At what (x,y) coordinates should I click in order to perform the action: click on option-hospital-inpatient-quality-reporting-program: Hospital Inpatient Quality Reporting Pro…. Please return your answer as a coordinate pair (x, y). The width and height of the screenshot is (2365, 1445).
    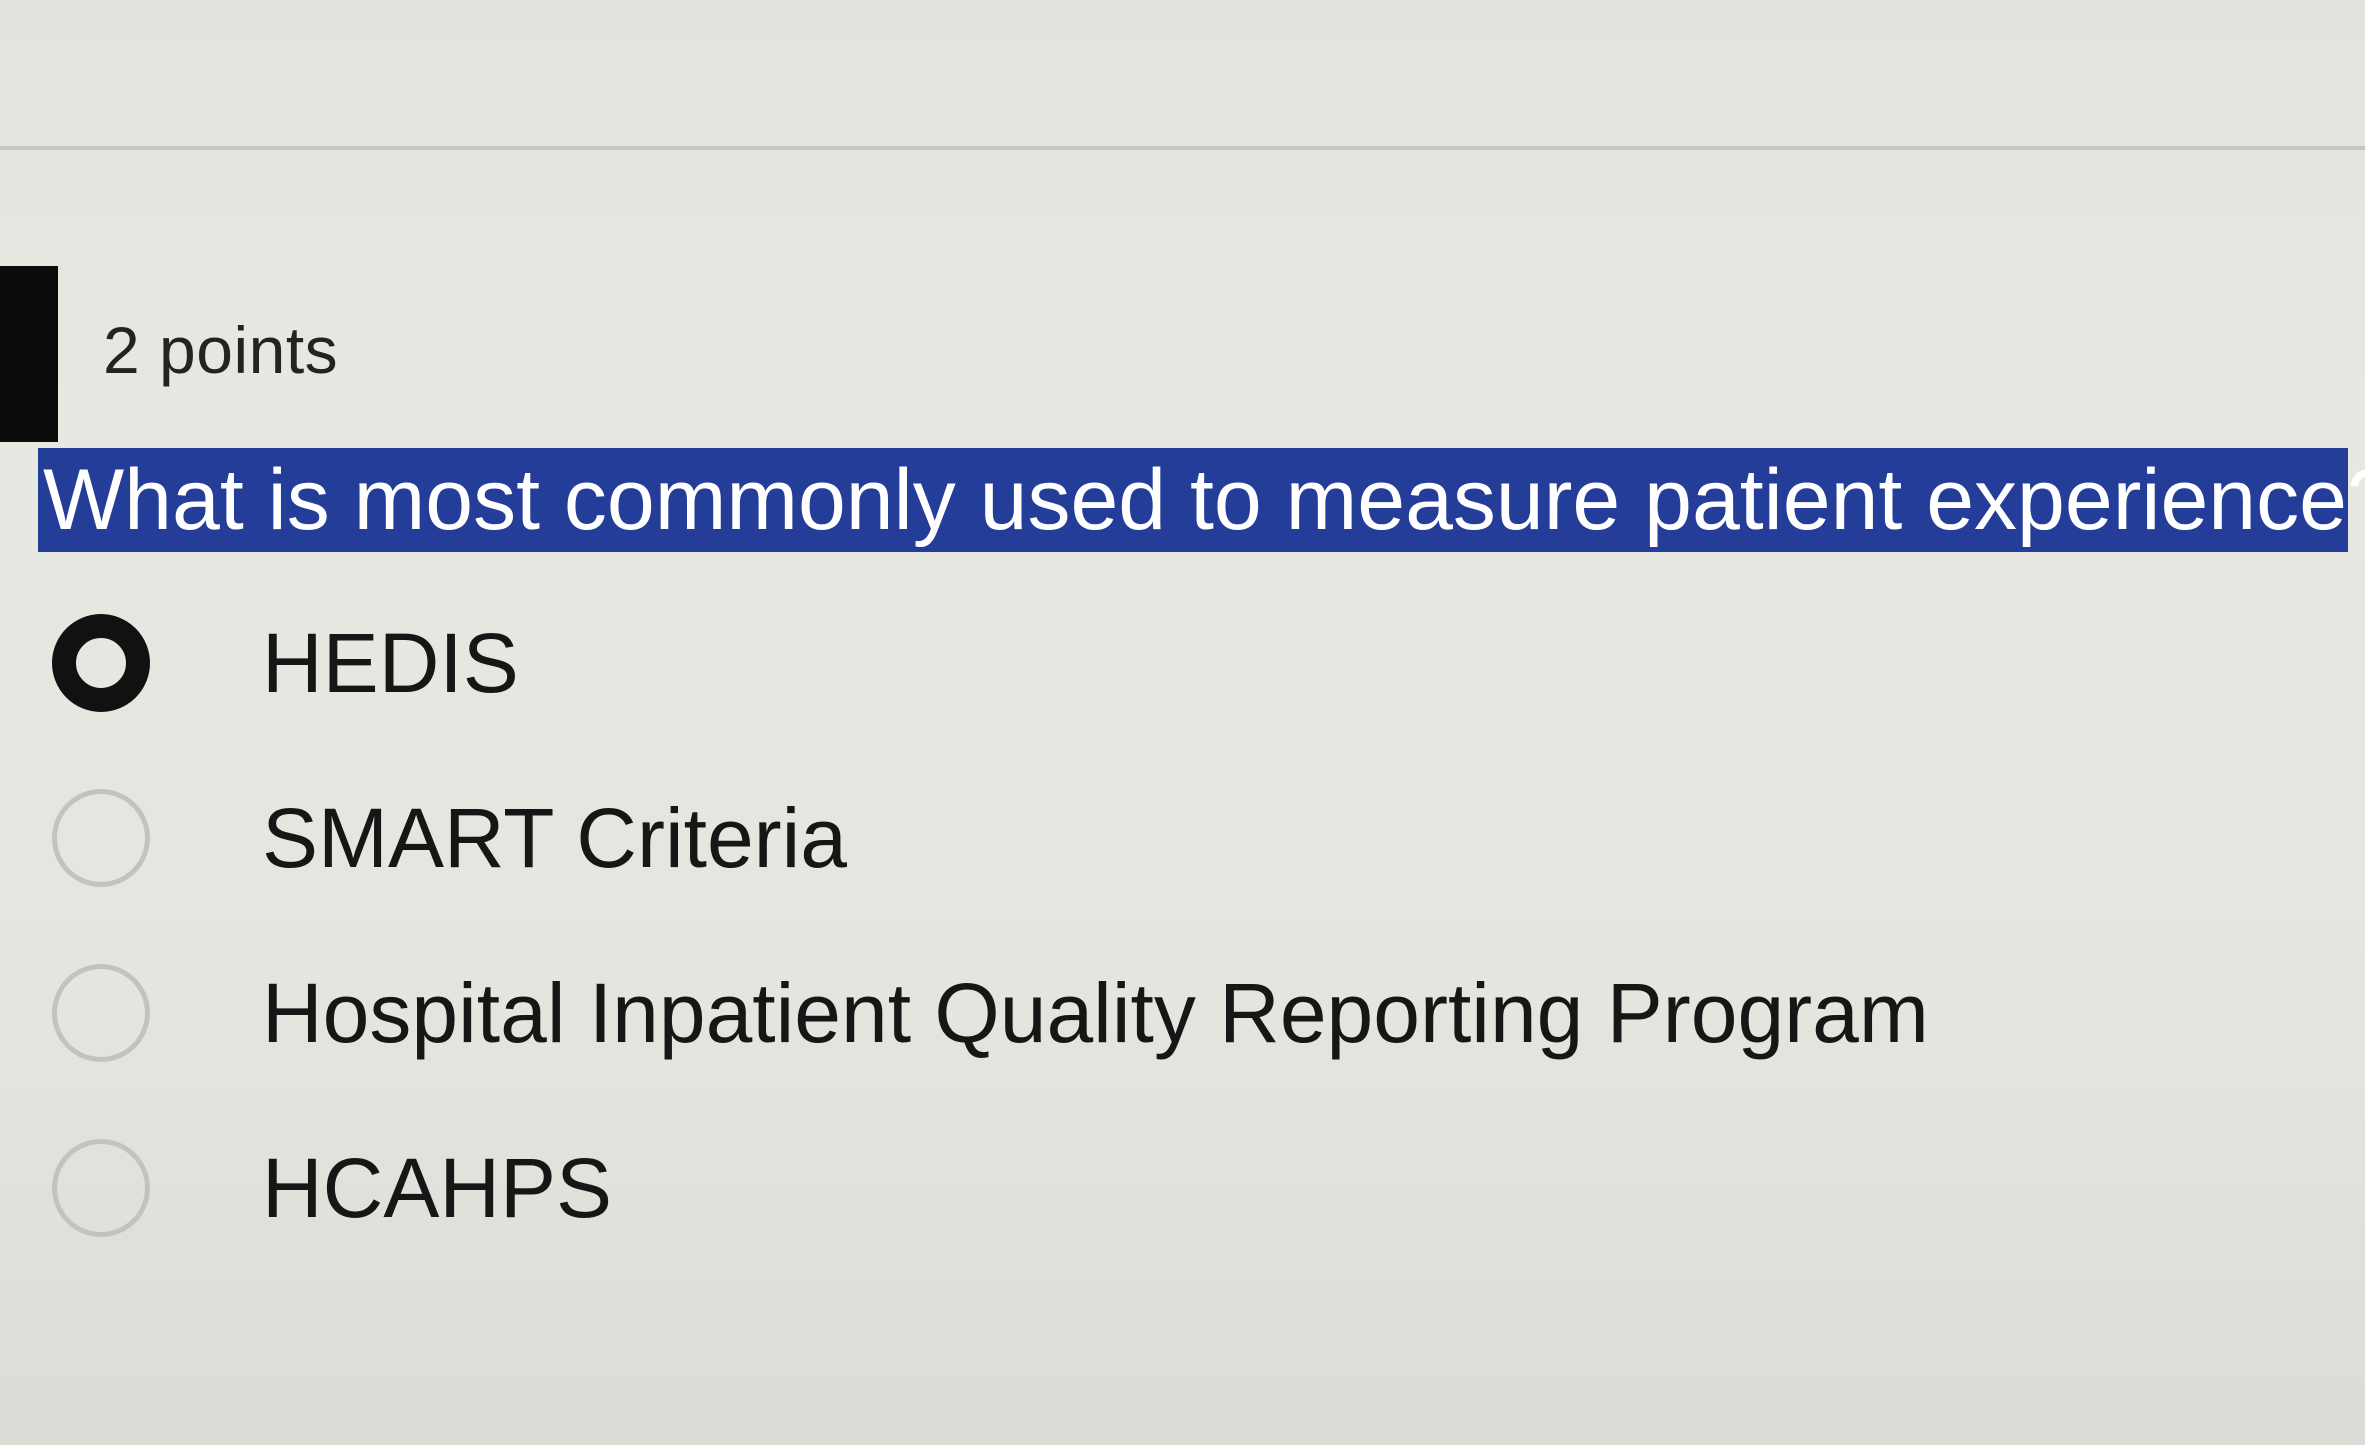
    Looking at the image, I should click on (1100, 1012).